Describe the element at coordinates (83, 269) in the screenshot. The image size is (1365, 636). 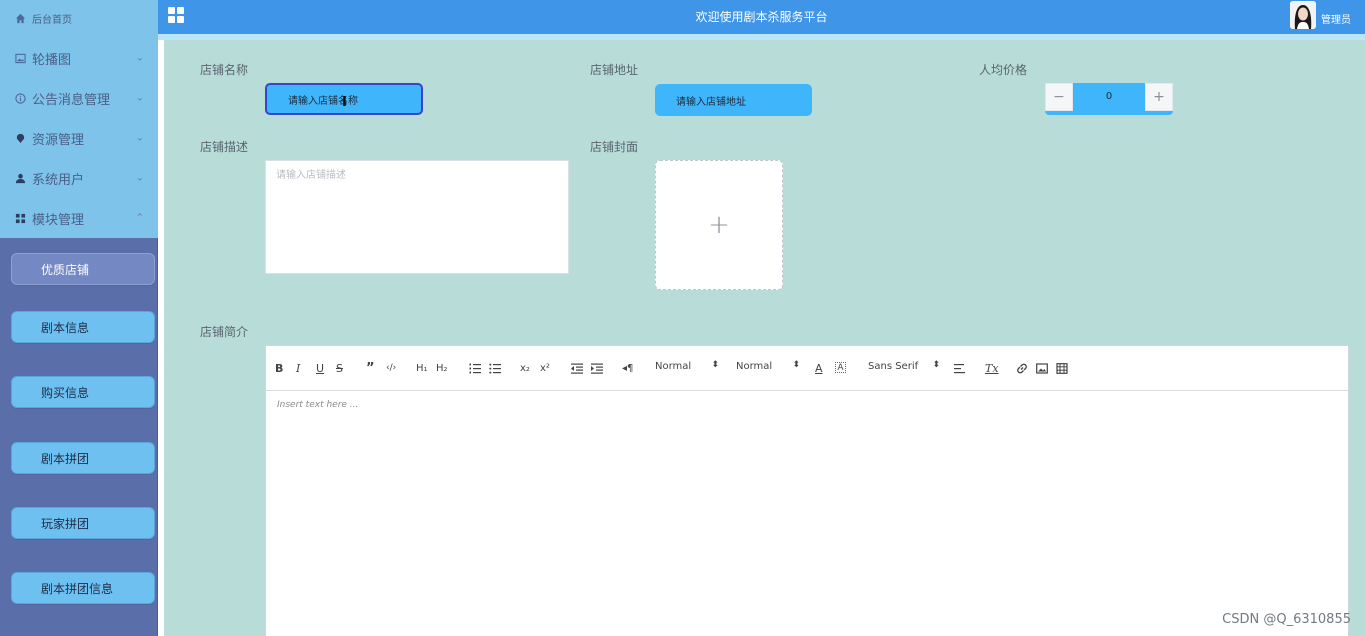
I see `submenu-quality-stores: 优质店铺` at that location.